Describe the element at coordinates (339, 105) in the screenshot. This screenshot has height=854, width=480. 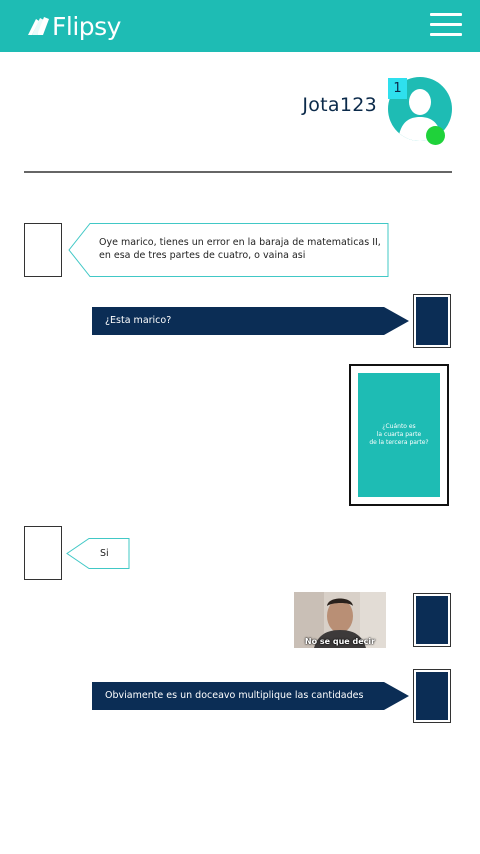
I see `profile-username: Jota123` at that location.